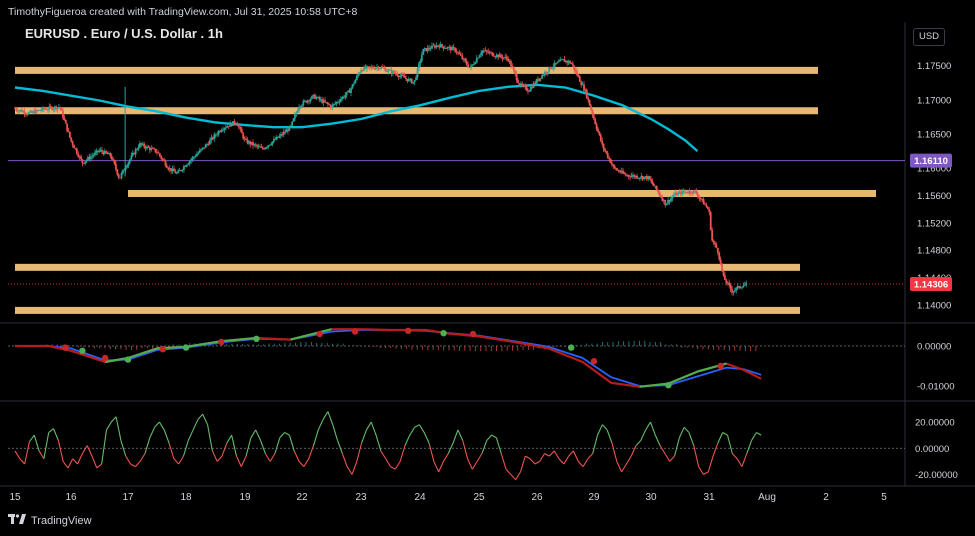 The height and width of the screenshot is (536, 975). I want to click on price-tick-label-1: 1.17000, so click(934, 100).